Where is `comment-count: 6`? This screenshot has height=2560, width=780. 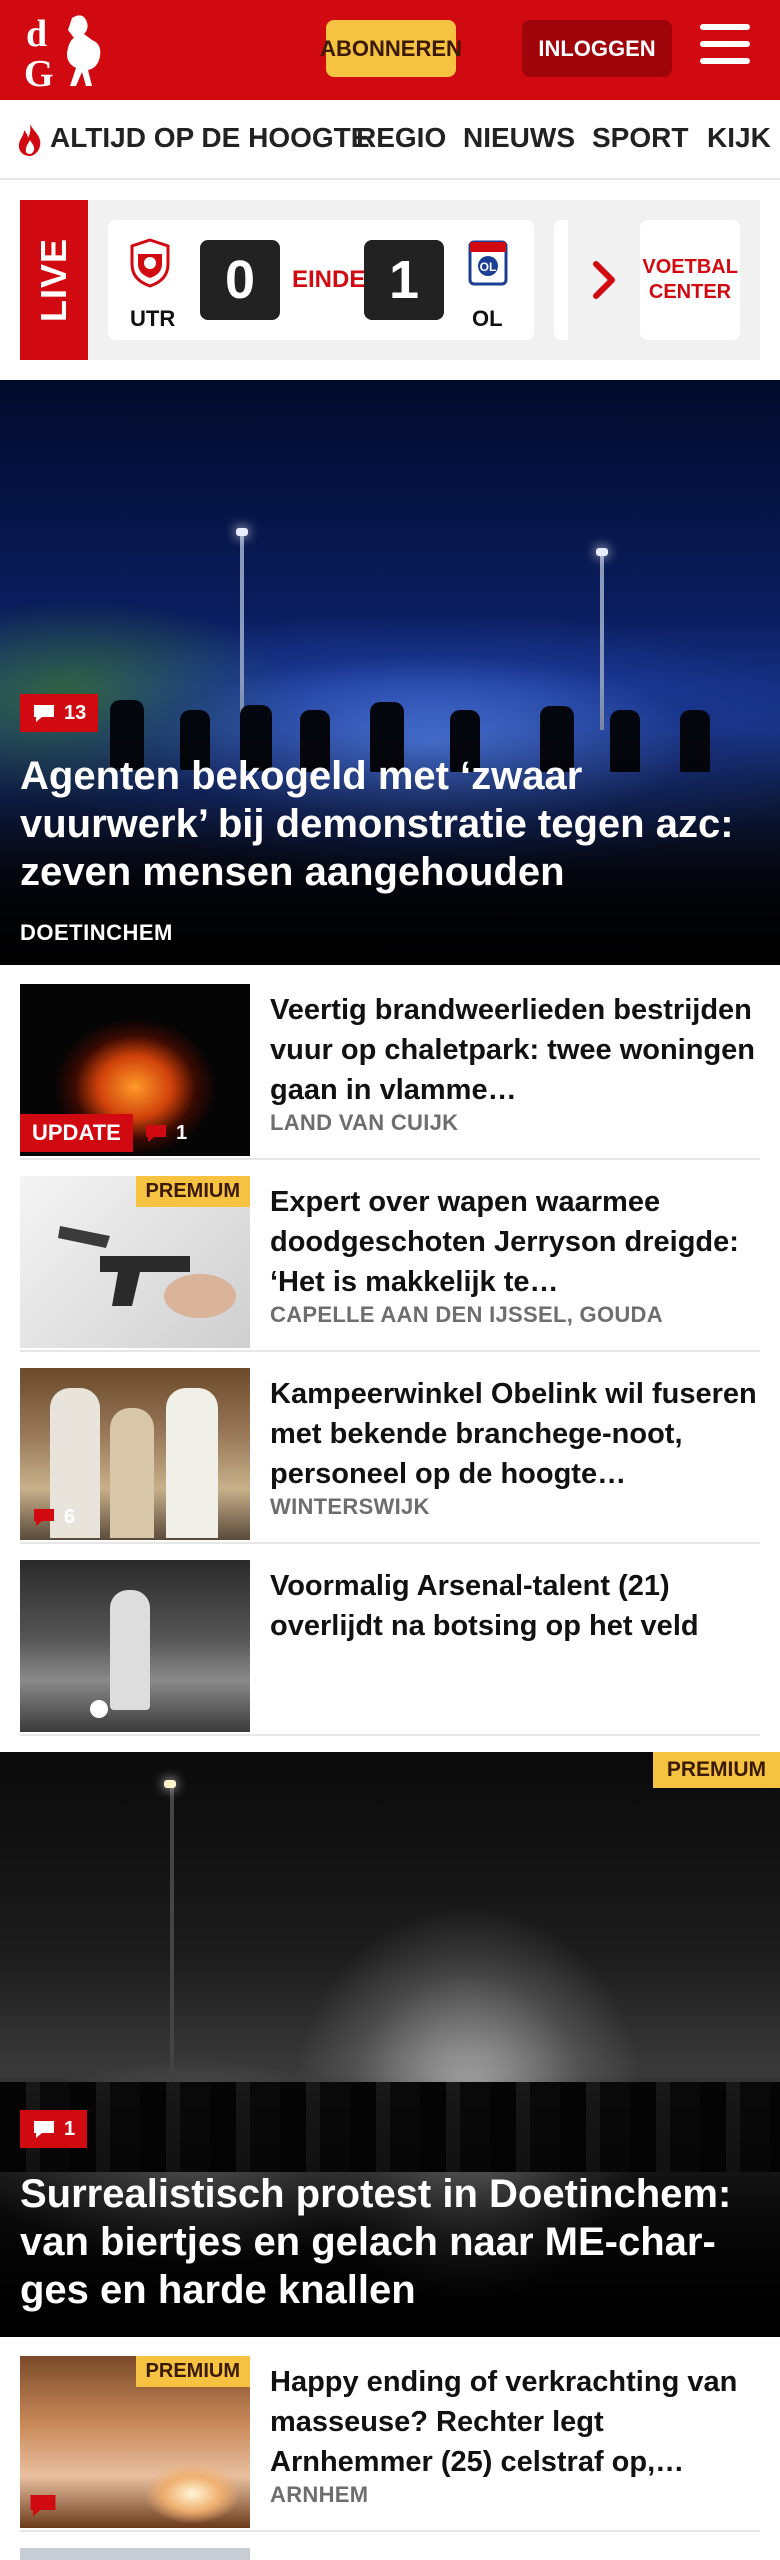 comment-count: 6 is located at coordinates (70, 1516).